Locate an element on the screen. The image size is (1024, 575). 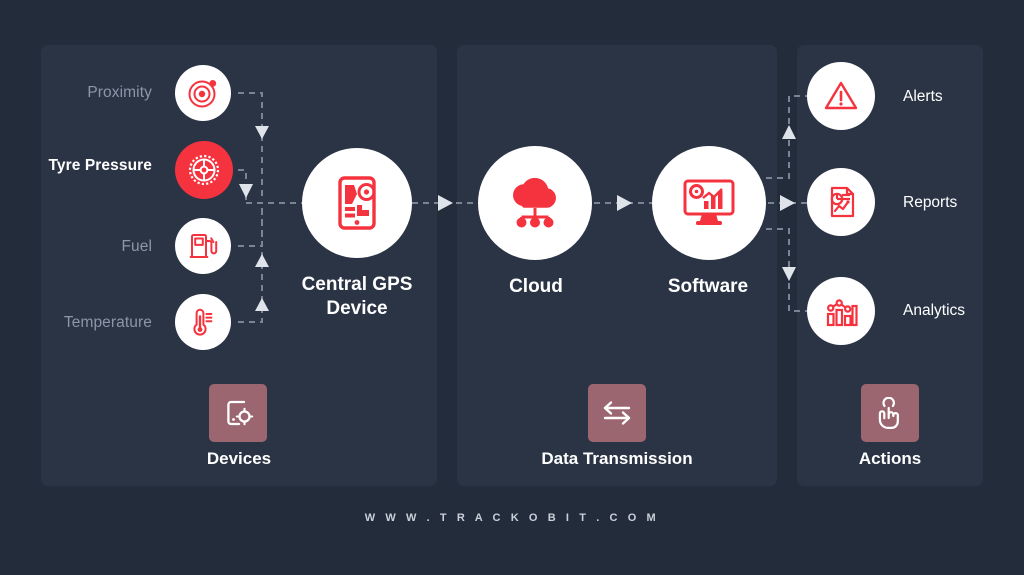
report-document-icon is located at coordinates (842, 202).